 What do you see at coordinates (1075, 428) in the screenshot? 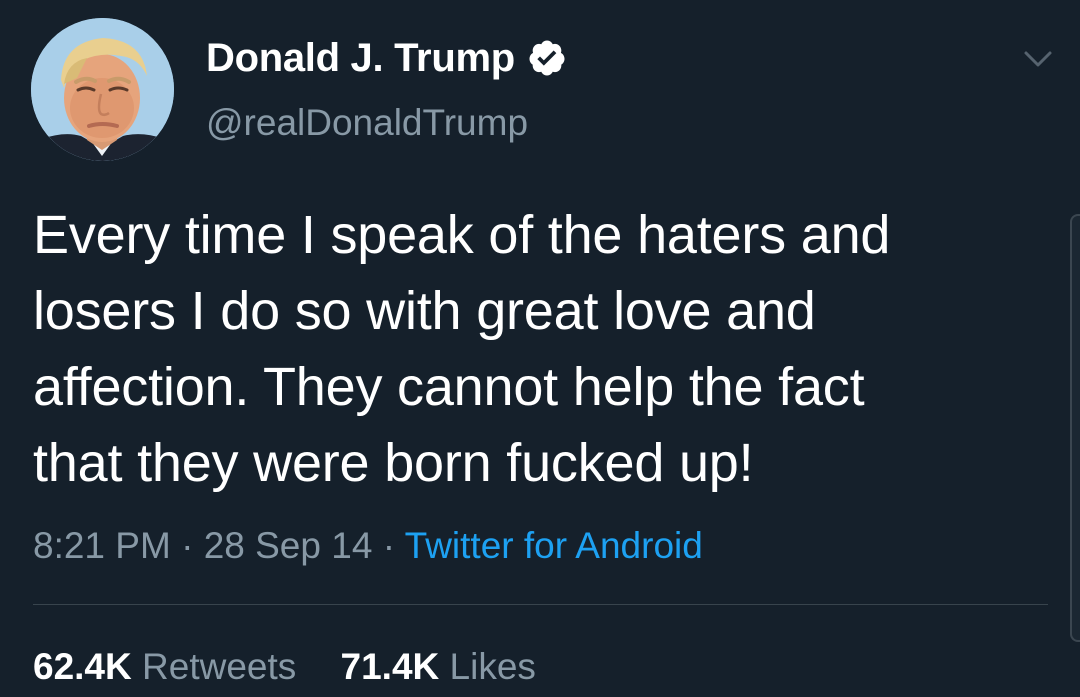
I see `scrollbar` at bounding box center [1075, 428].